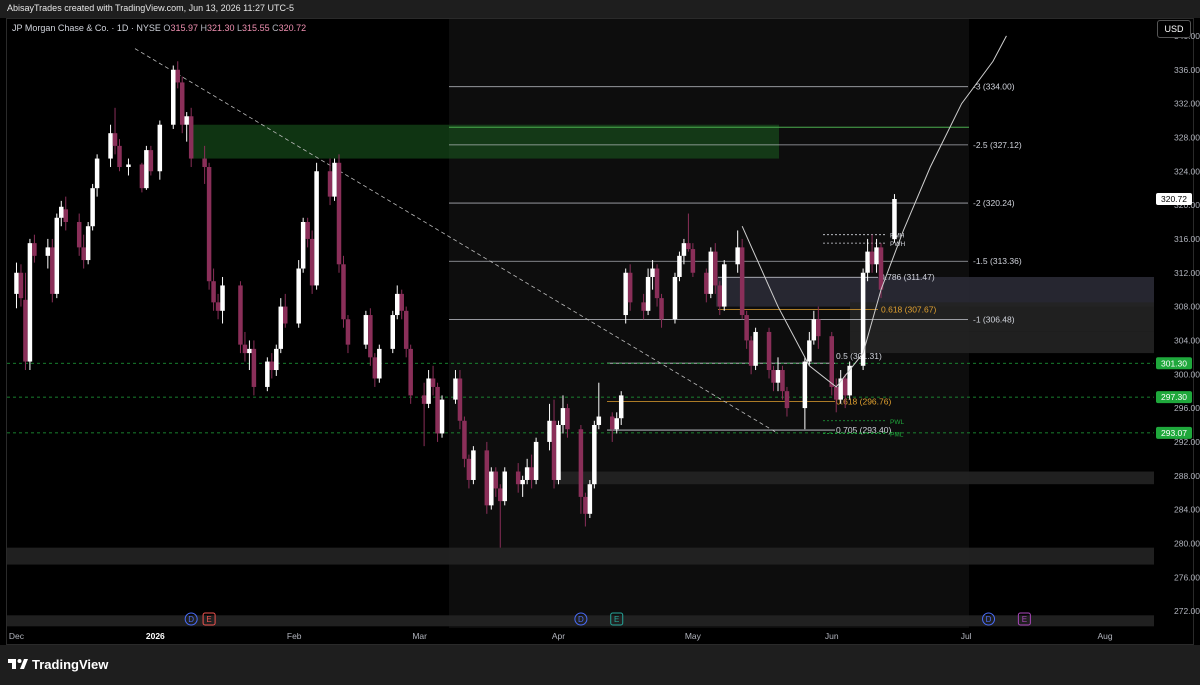  What do you see at coordinates (208, 619) in the screenshot?
I see `event-marker-label: E` at bounding box center [208, 619].